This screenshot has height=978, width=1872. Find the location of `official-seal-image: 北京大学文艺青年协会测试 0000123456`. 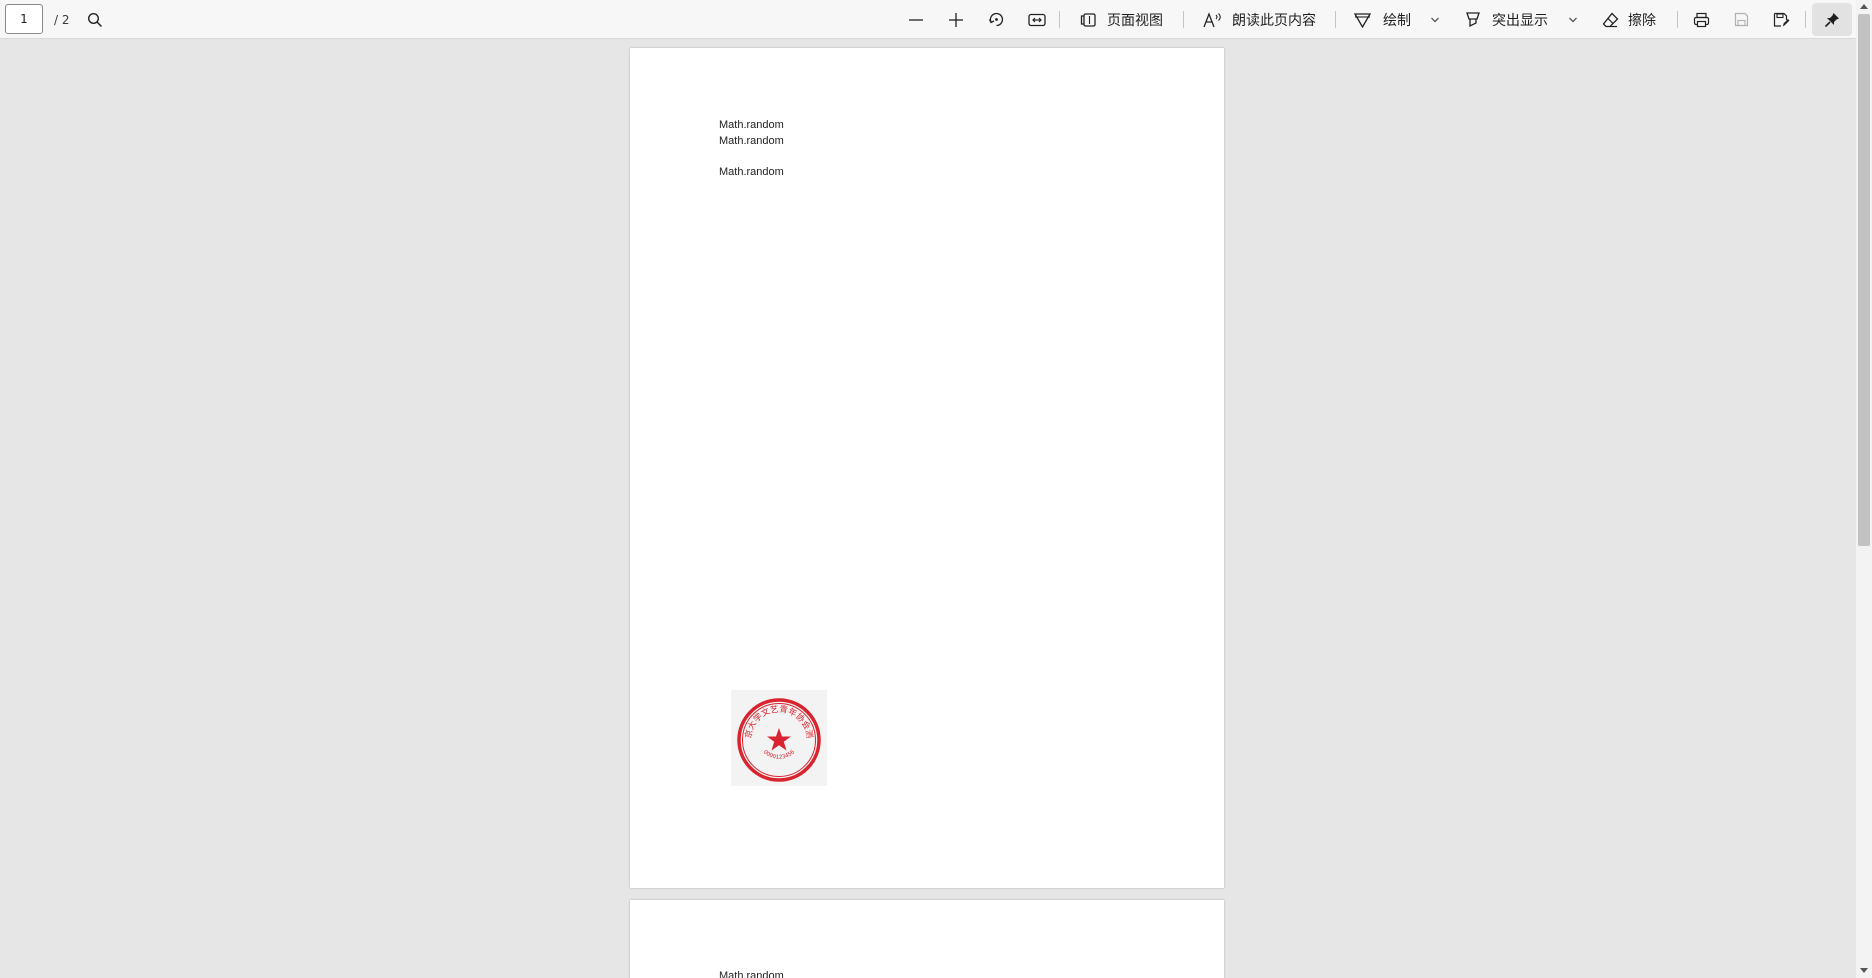

official-seal-image: 北京大学文艺青年协会测试 0000123456 is located at coordinates (777, 735).